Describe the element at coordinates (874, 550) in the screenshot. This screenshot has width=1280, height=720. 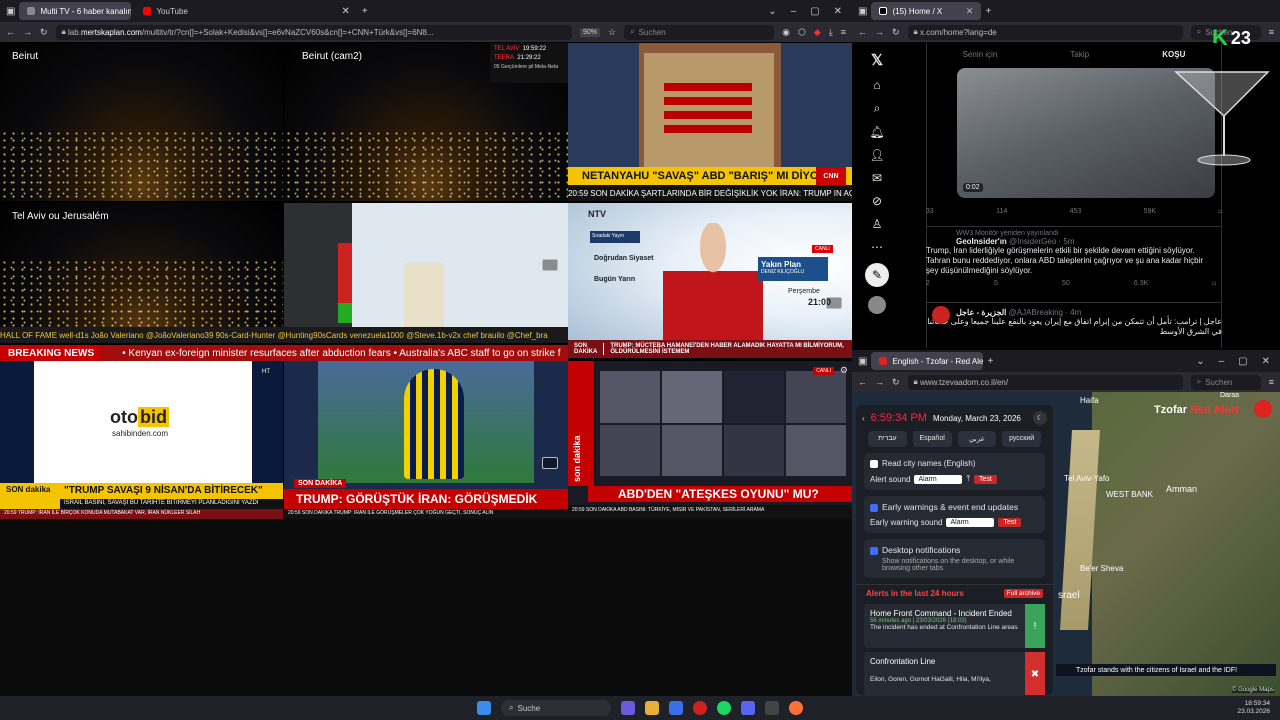
I see `desktop-notification-checkbox` at that location.